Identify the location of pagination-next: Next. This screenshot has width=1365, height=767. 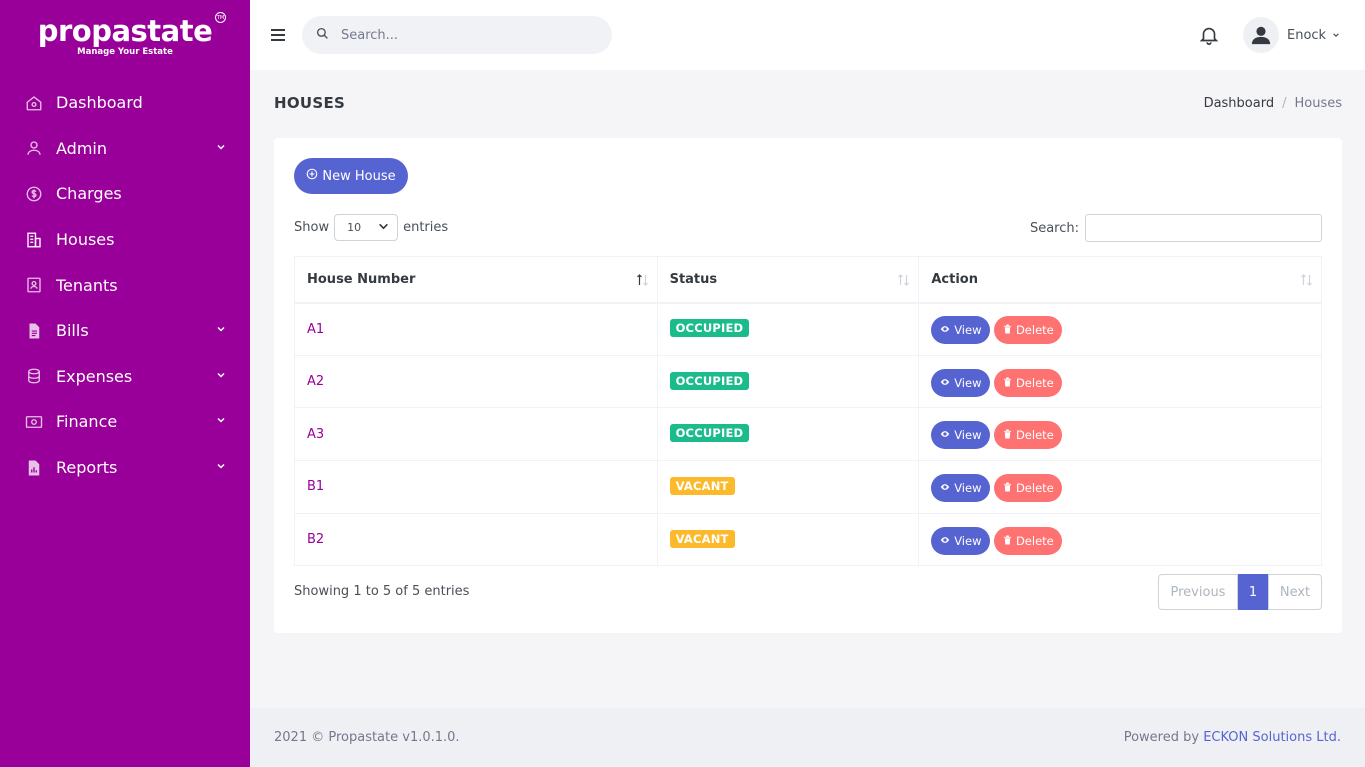
(1295, 592).